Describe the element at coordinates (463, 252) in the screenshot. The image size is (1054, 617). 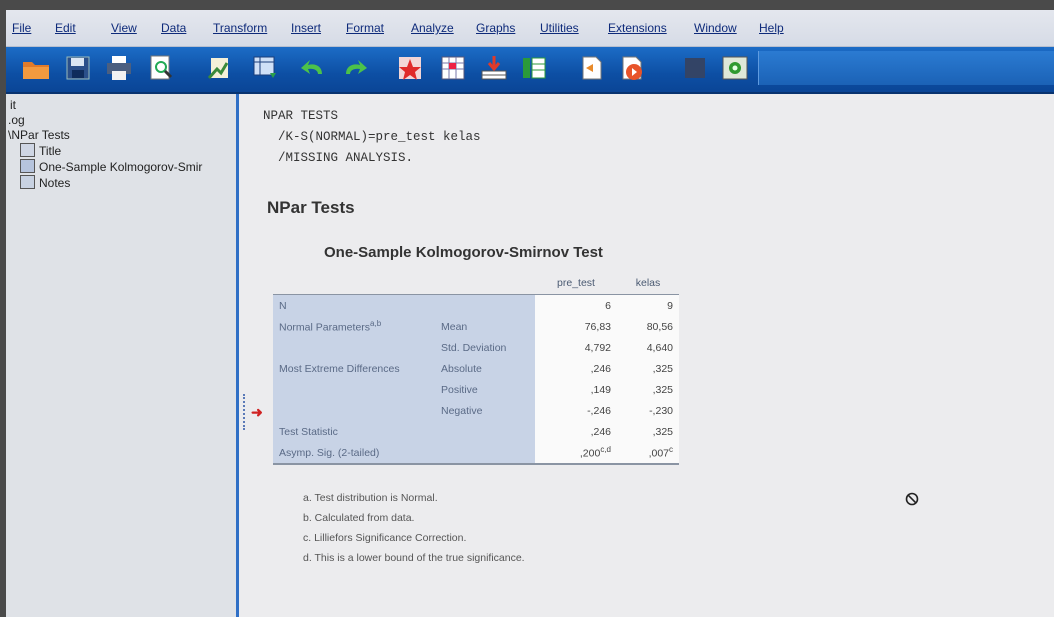
I see `table-title: One-Sample Kolmogorov-Smirnov Test` at that location.